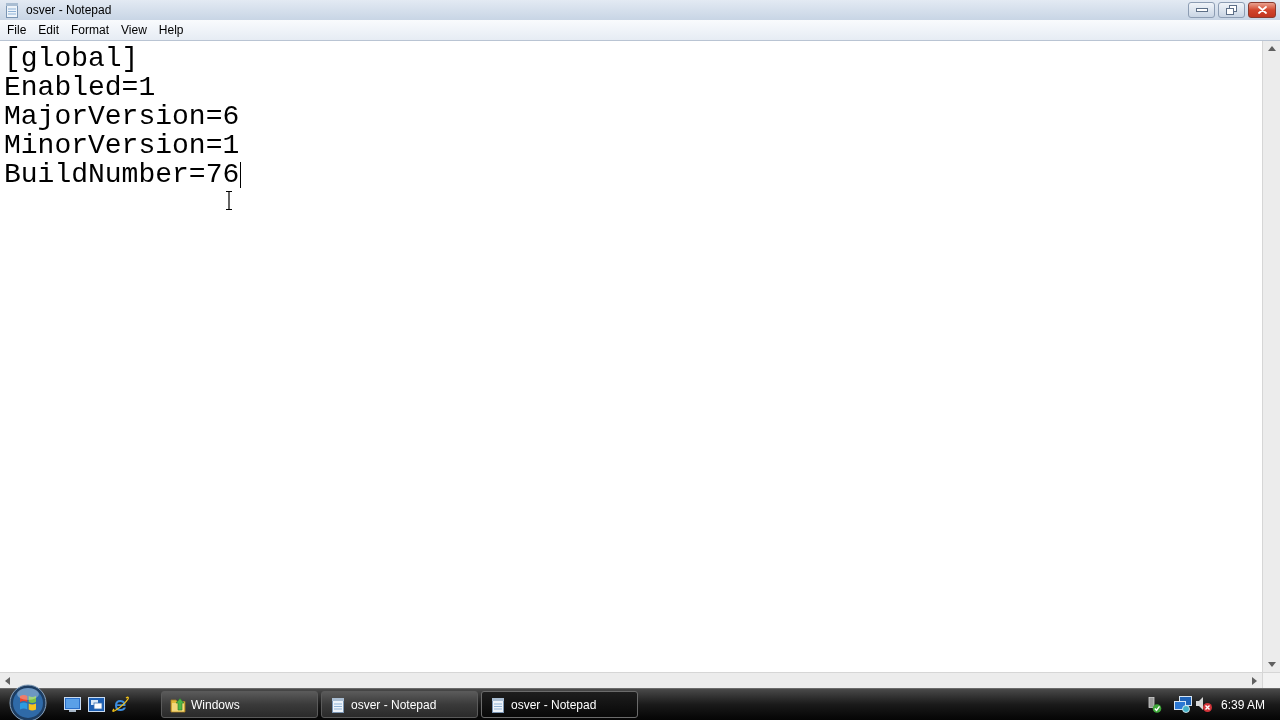  I want to click on scroll-up-arrow-icon, so click(1271, 48).